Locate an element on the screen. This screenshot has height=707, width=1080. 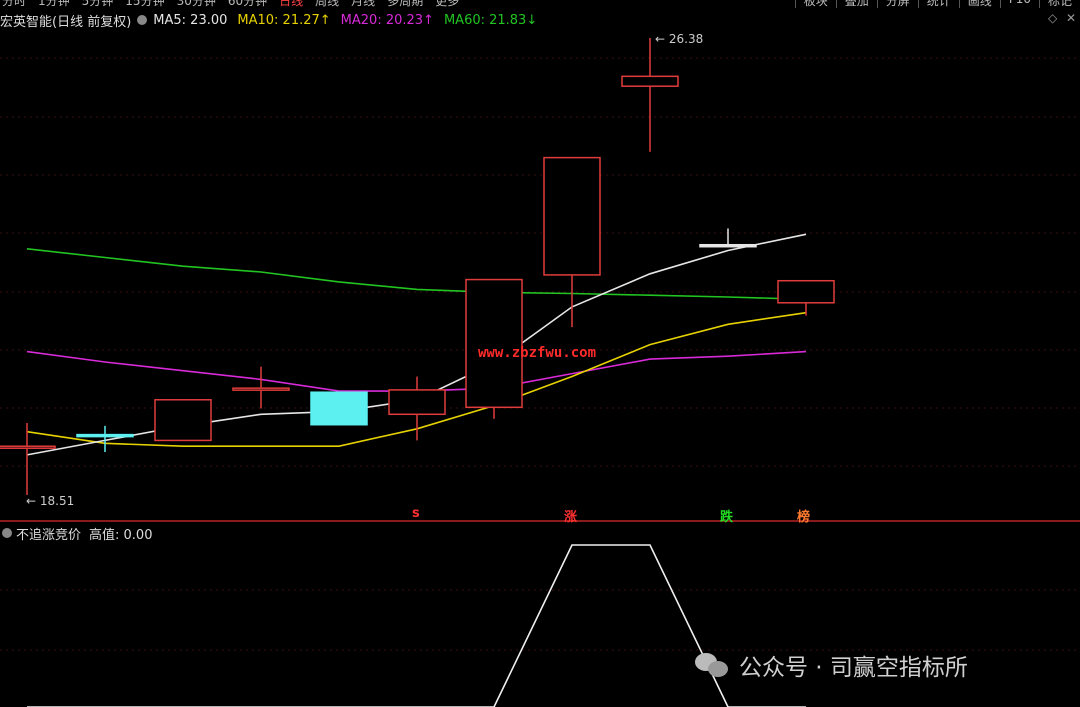
site-watermark: www.zbzfwu.com is located at coordinates (537, 353).